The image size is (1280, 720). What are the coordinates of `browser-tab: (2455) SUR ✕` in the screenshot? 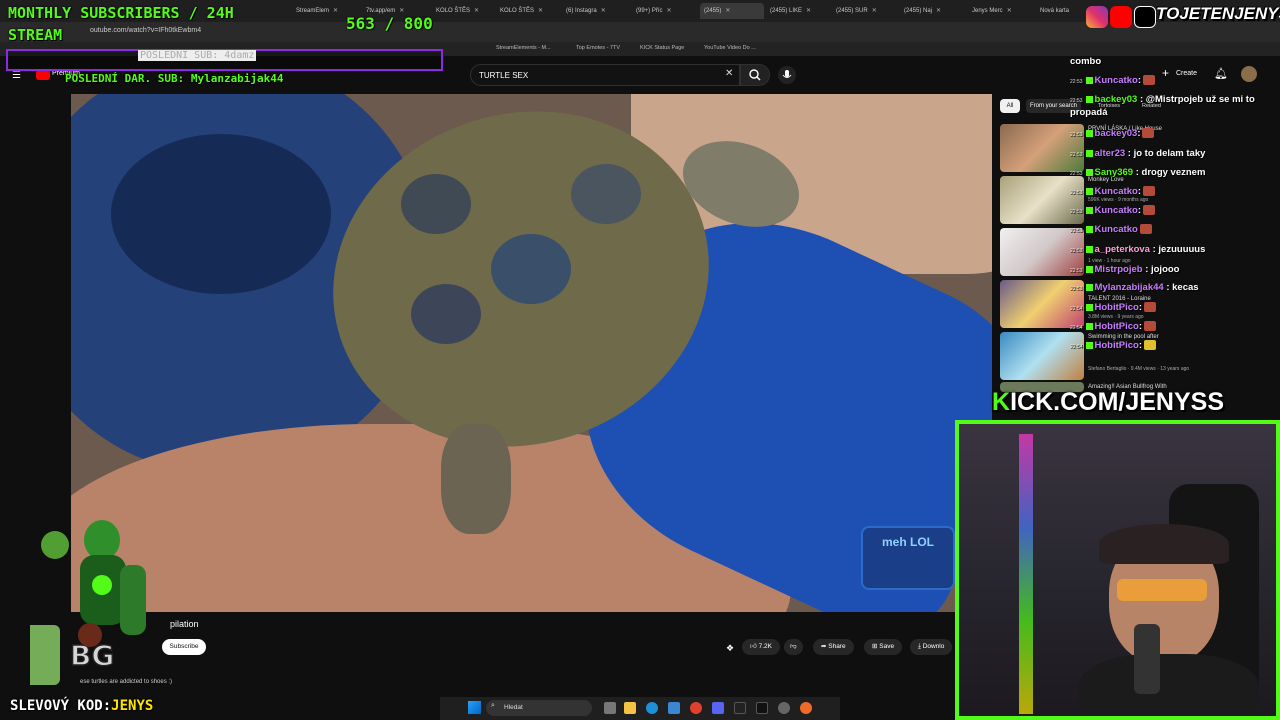 It's located at (864, 11).